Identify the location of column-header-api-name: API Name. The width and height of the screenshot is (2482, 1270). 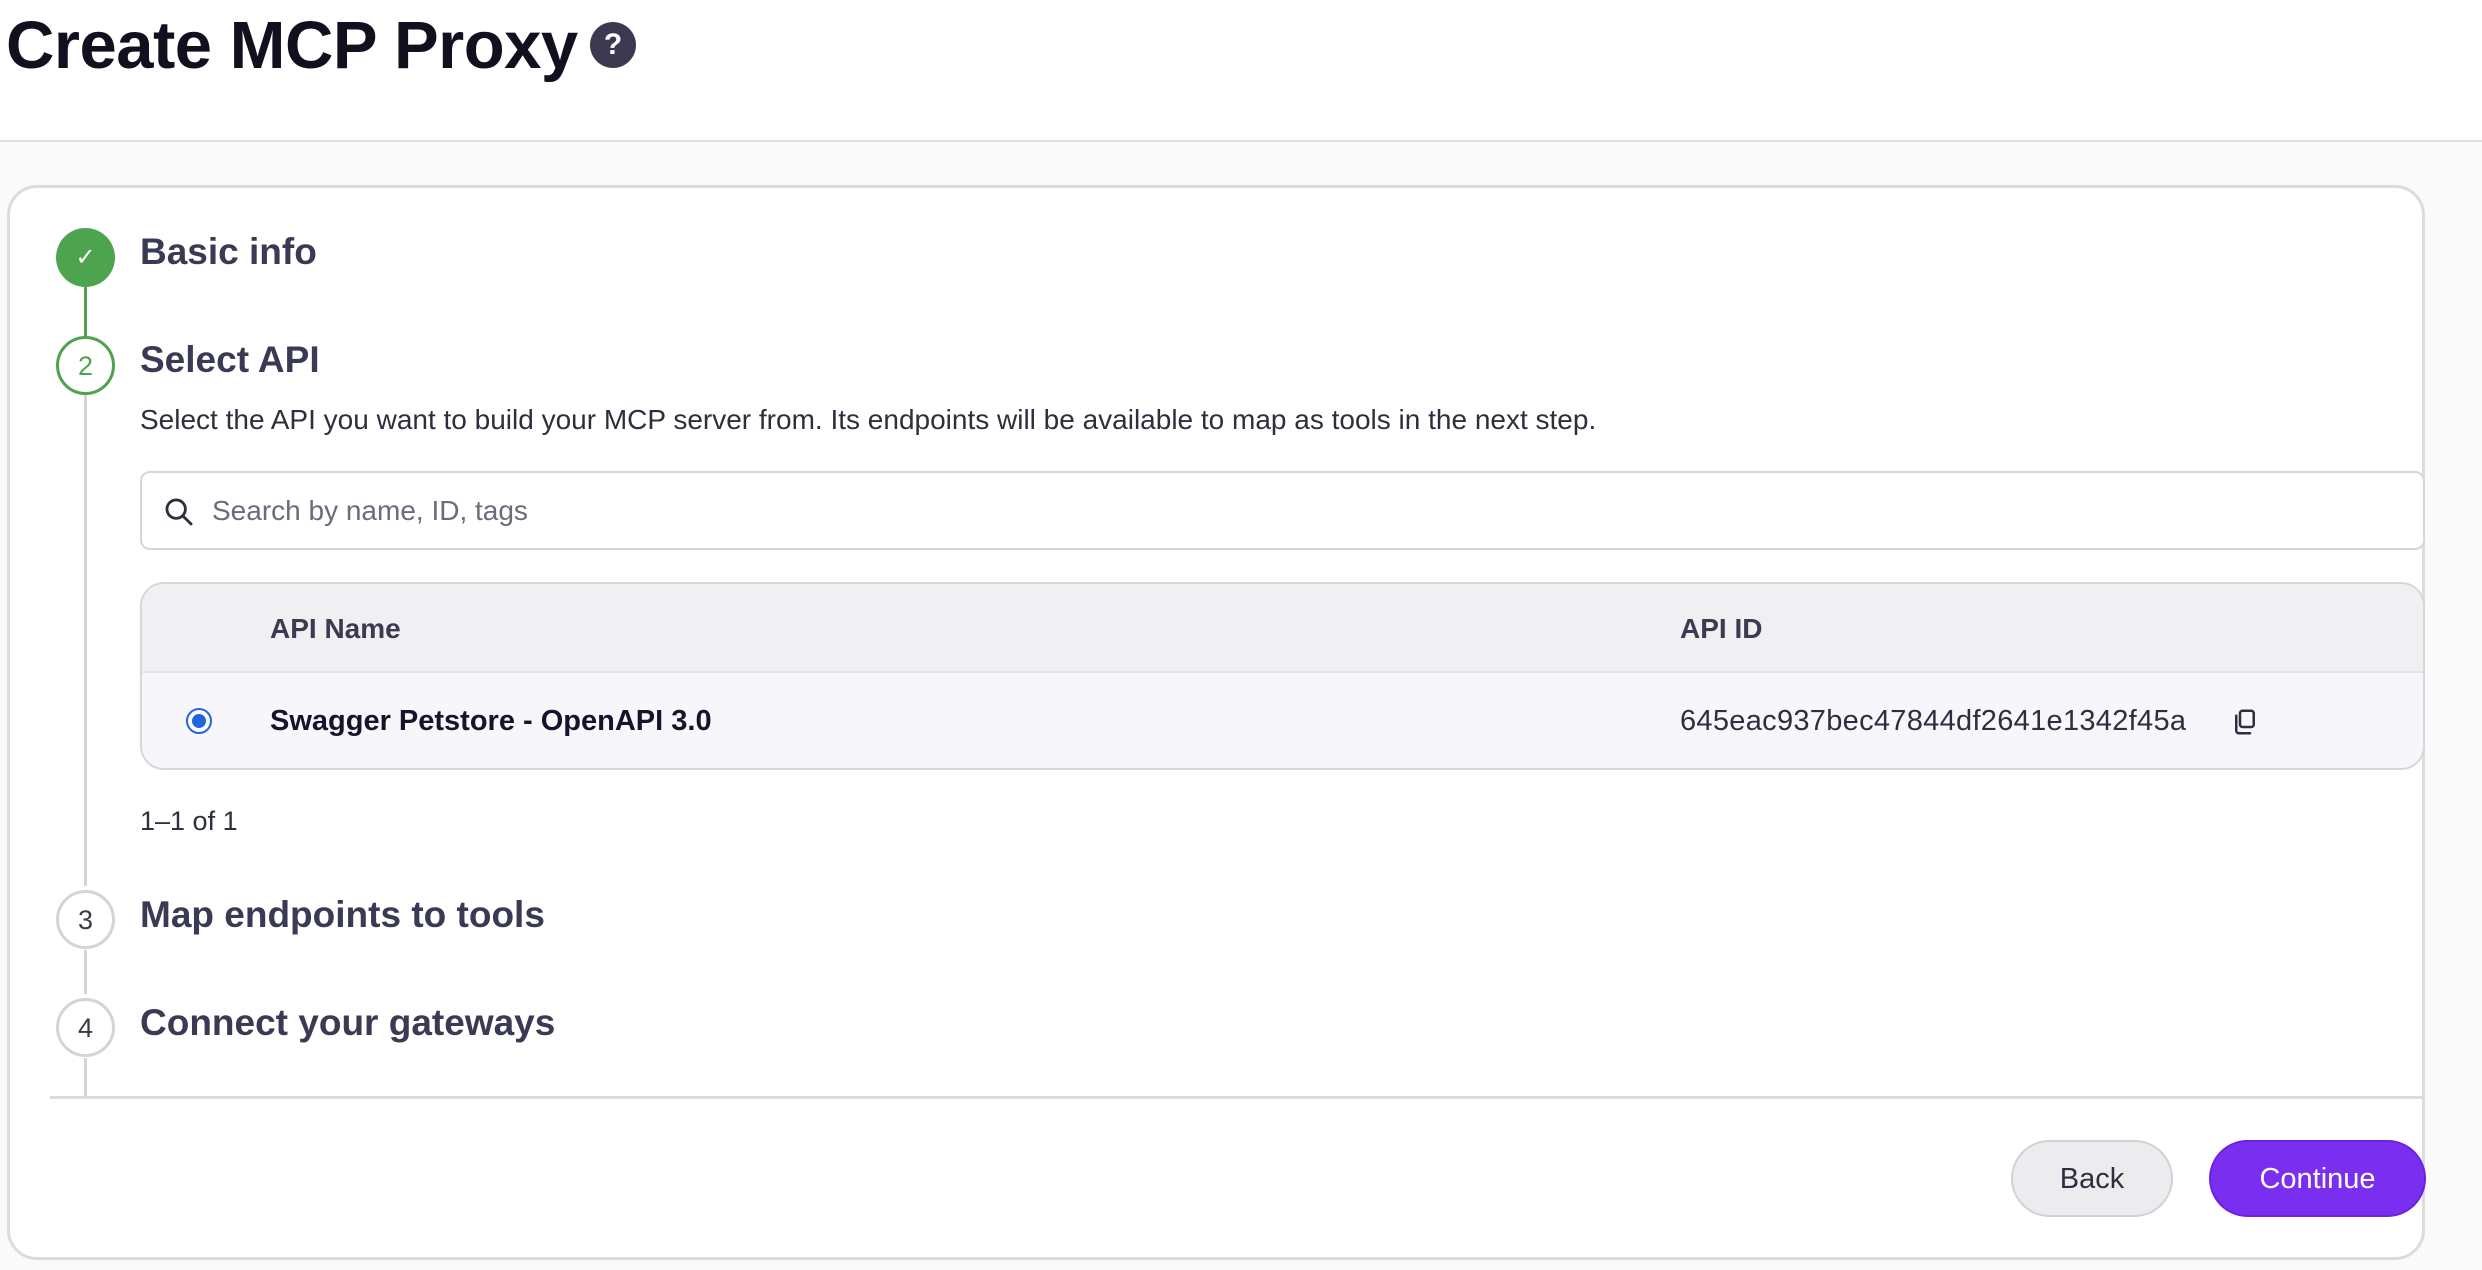
(335, 628).